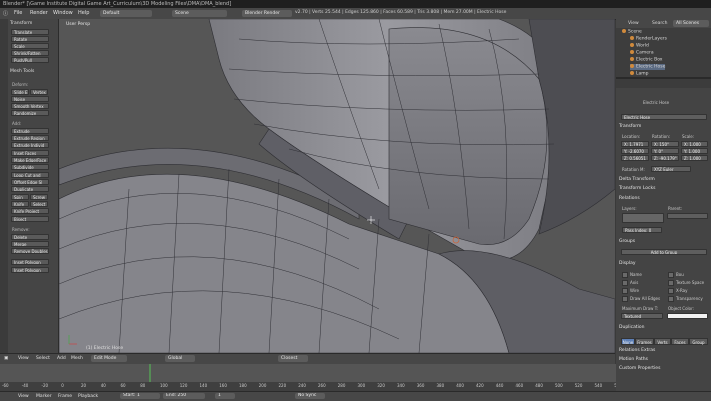  I want to click on tl-menu-frame: Frame, so click(65, 396).